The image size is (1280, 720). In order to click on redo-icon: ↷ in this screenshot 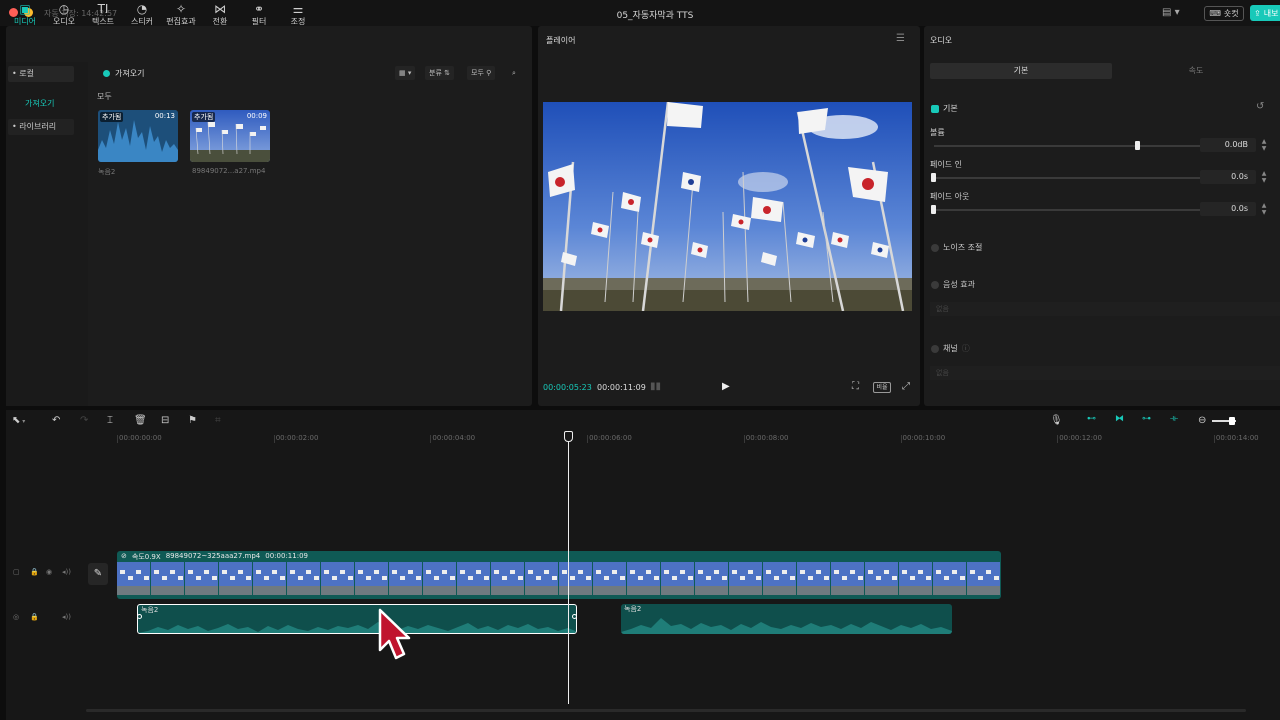, I will do `click(84, 420)`.